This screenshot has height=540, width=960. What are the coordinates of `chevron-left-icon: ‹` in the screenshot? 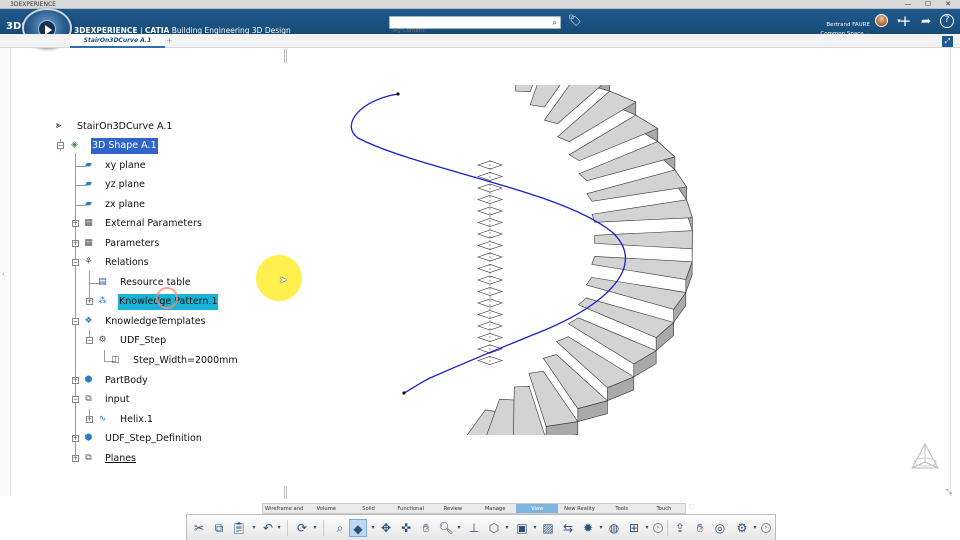 It's located at (3, 274).